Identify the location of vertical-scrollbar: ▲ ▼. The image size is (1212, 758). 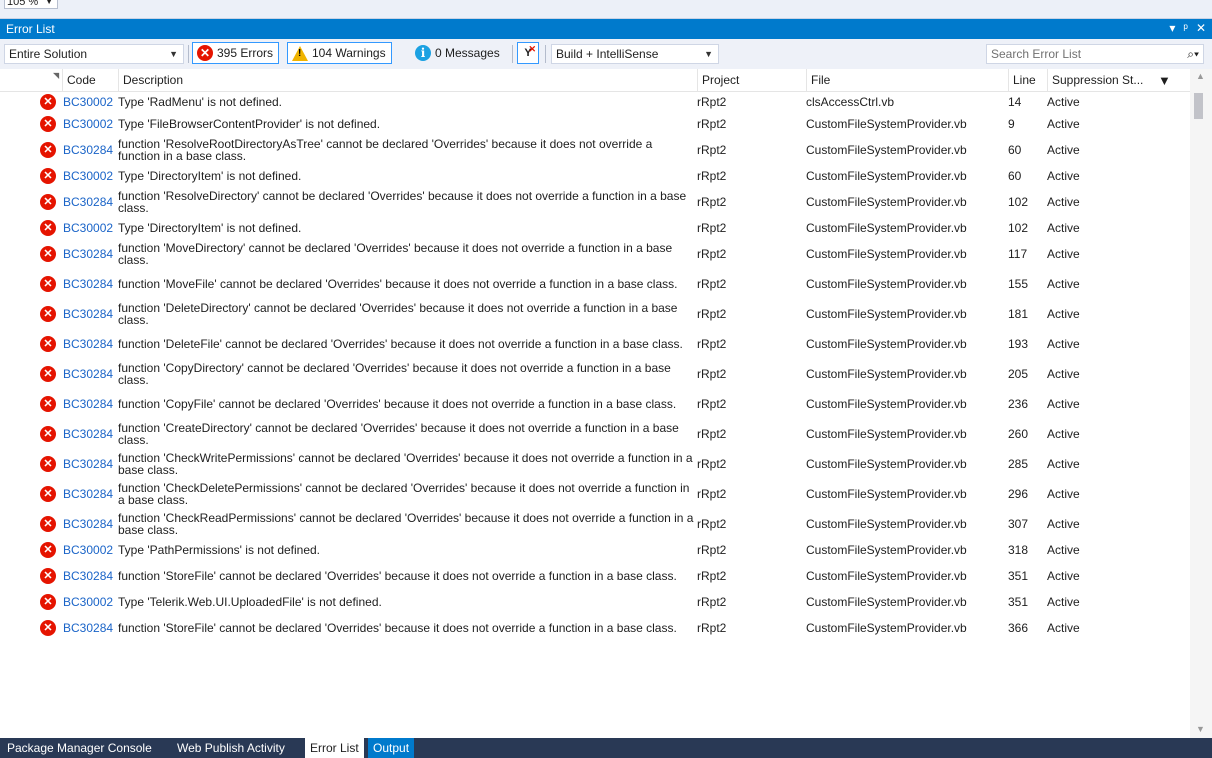
(1201, 403).